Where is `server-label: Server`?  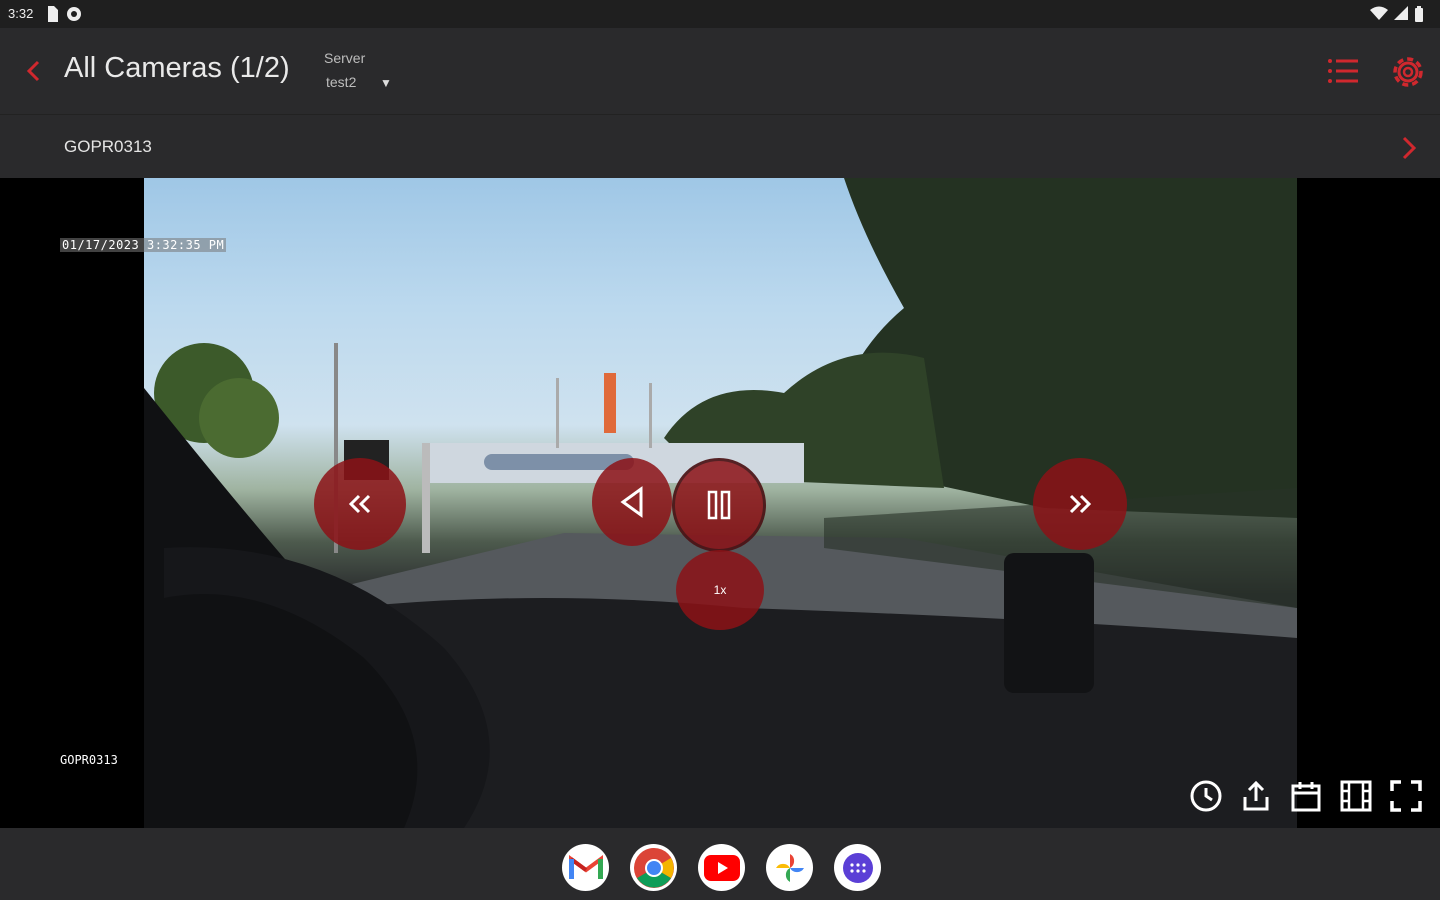 server-label: Server is located at coordinates (345, 58).